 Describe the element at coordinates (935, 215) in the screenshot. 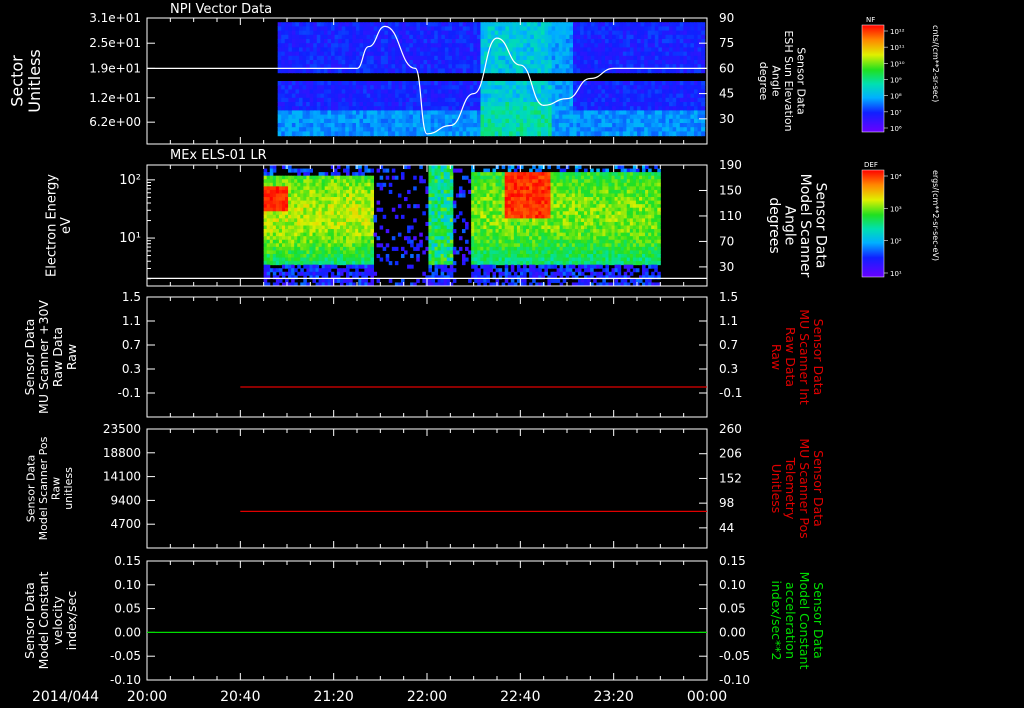

I see `colorbar-def-units: ergs/(cm**2-sr-sec-eV)` at that location.